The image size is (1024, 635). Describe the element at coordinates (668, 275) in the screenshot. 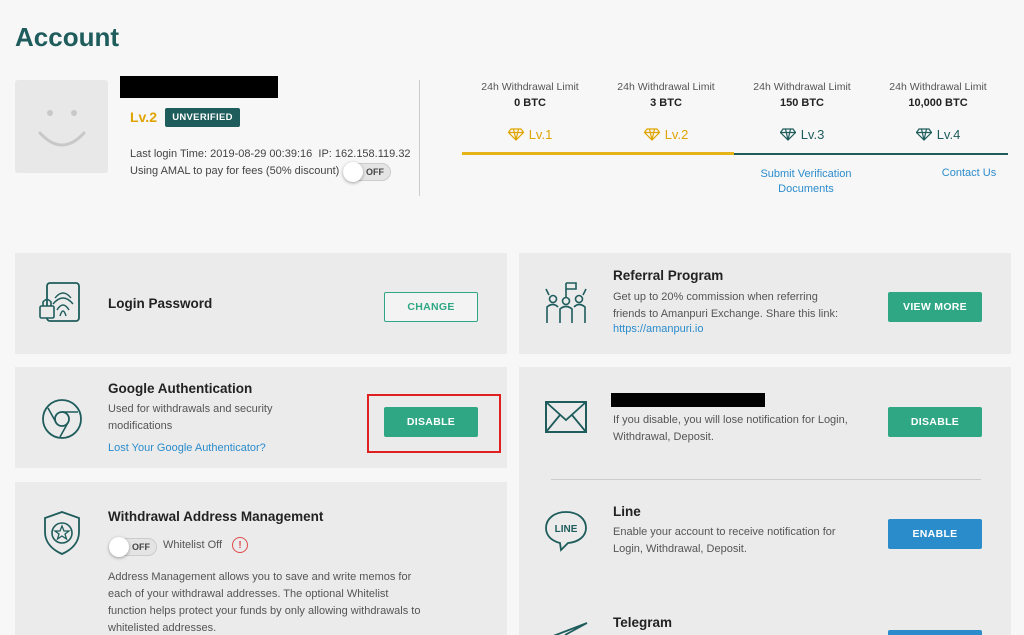

I see `referral-title: Referral Program` at that location.